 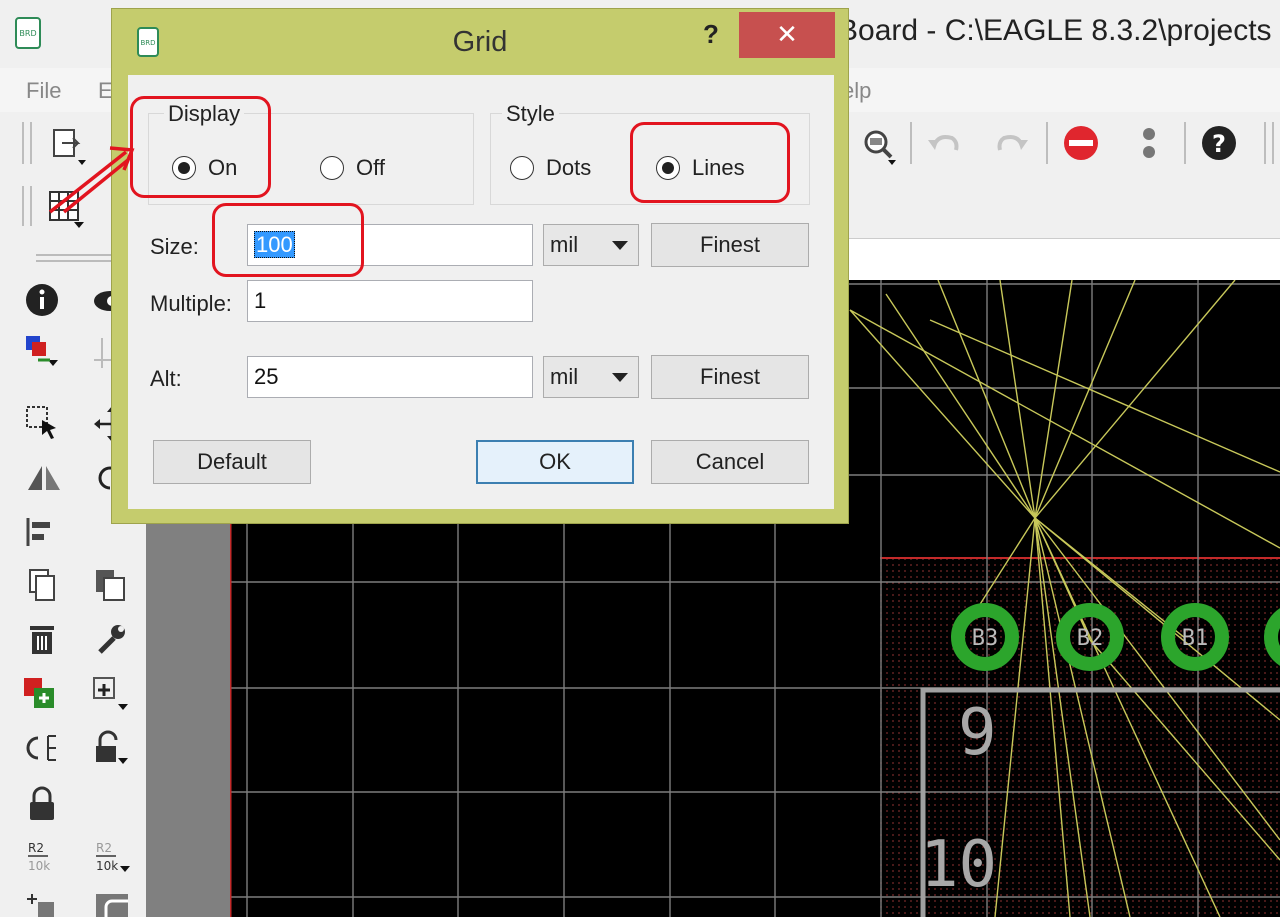 I want to click on delete-icon, so click(x=44, y=640).